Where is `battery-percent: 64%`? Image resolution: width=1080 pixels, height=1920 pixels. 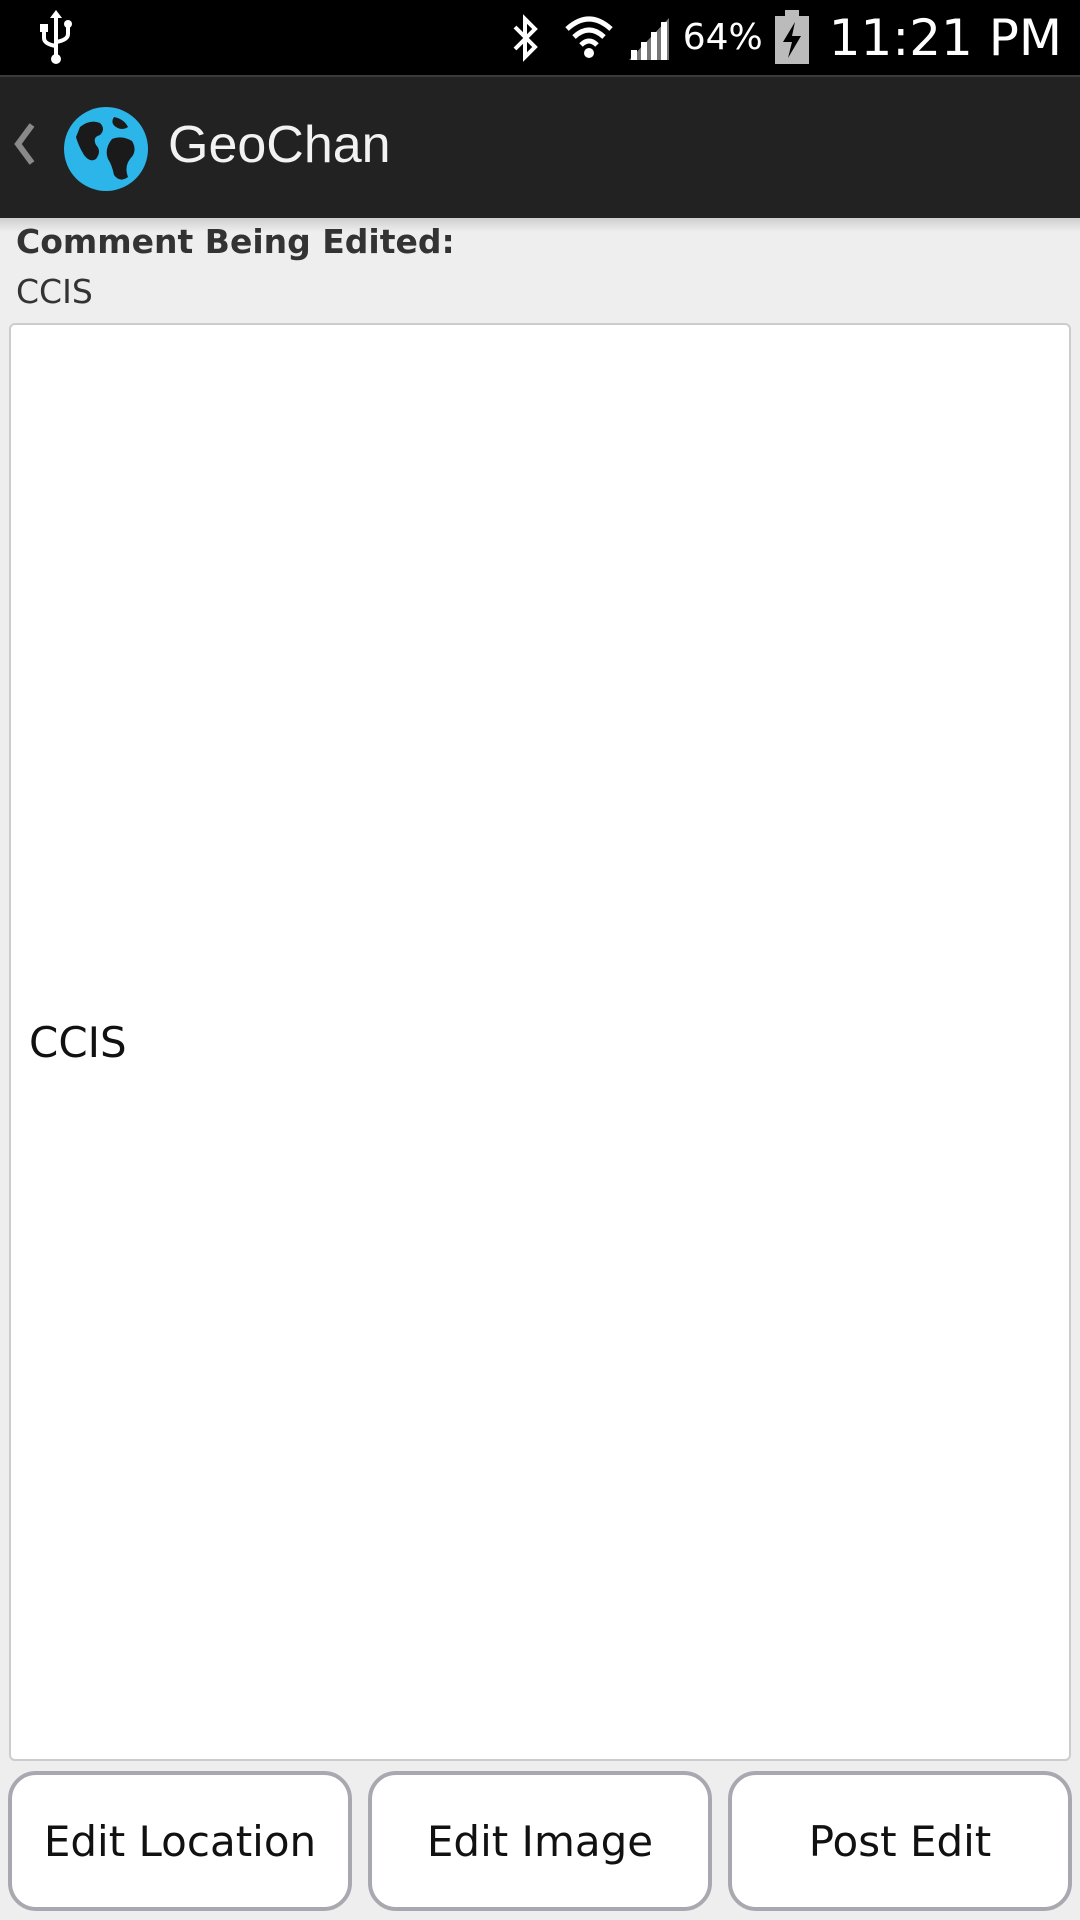 battery-percent: 64% is located at coordinates (722, 37).